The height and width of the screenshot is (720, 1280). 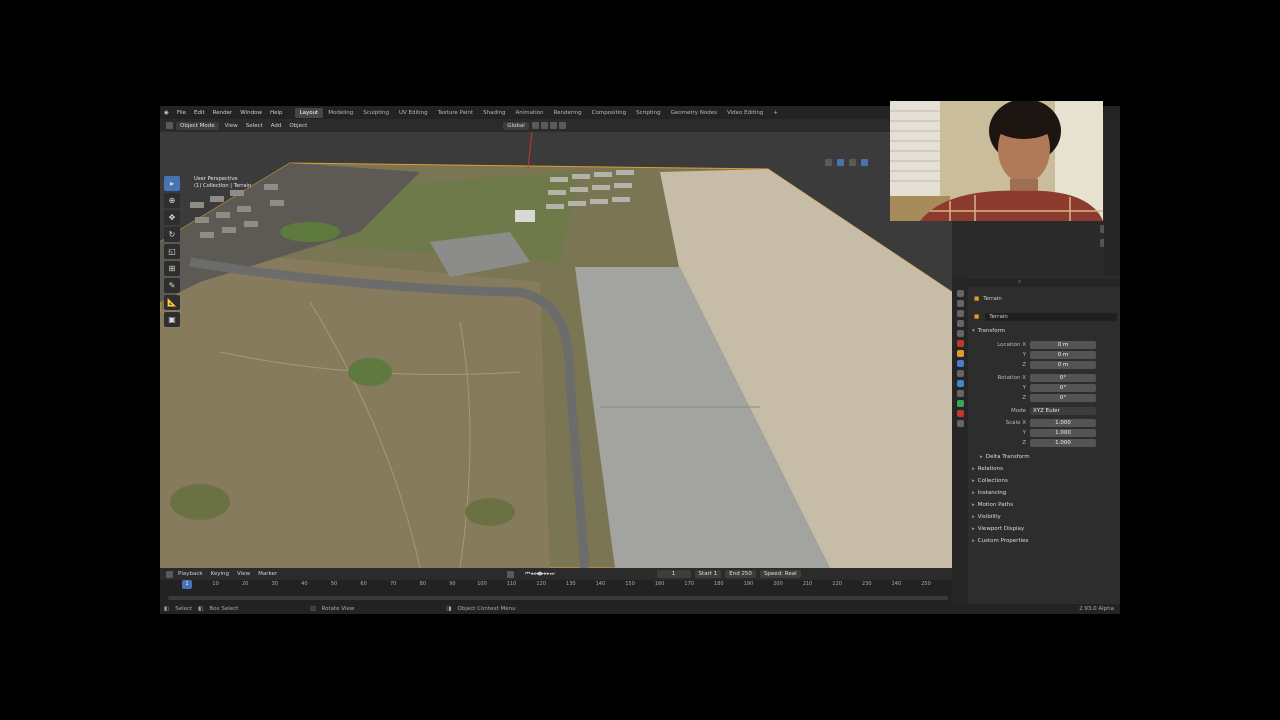 I want to click on tab-uv-editing: UV Editing, so click(x=413, y=113).